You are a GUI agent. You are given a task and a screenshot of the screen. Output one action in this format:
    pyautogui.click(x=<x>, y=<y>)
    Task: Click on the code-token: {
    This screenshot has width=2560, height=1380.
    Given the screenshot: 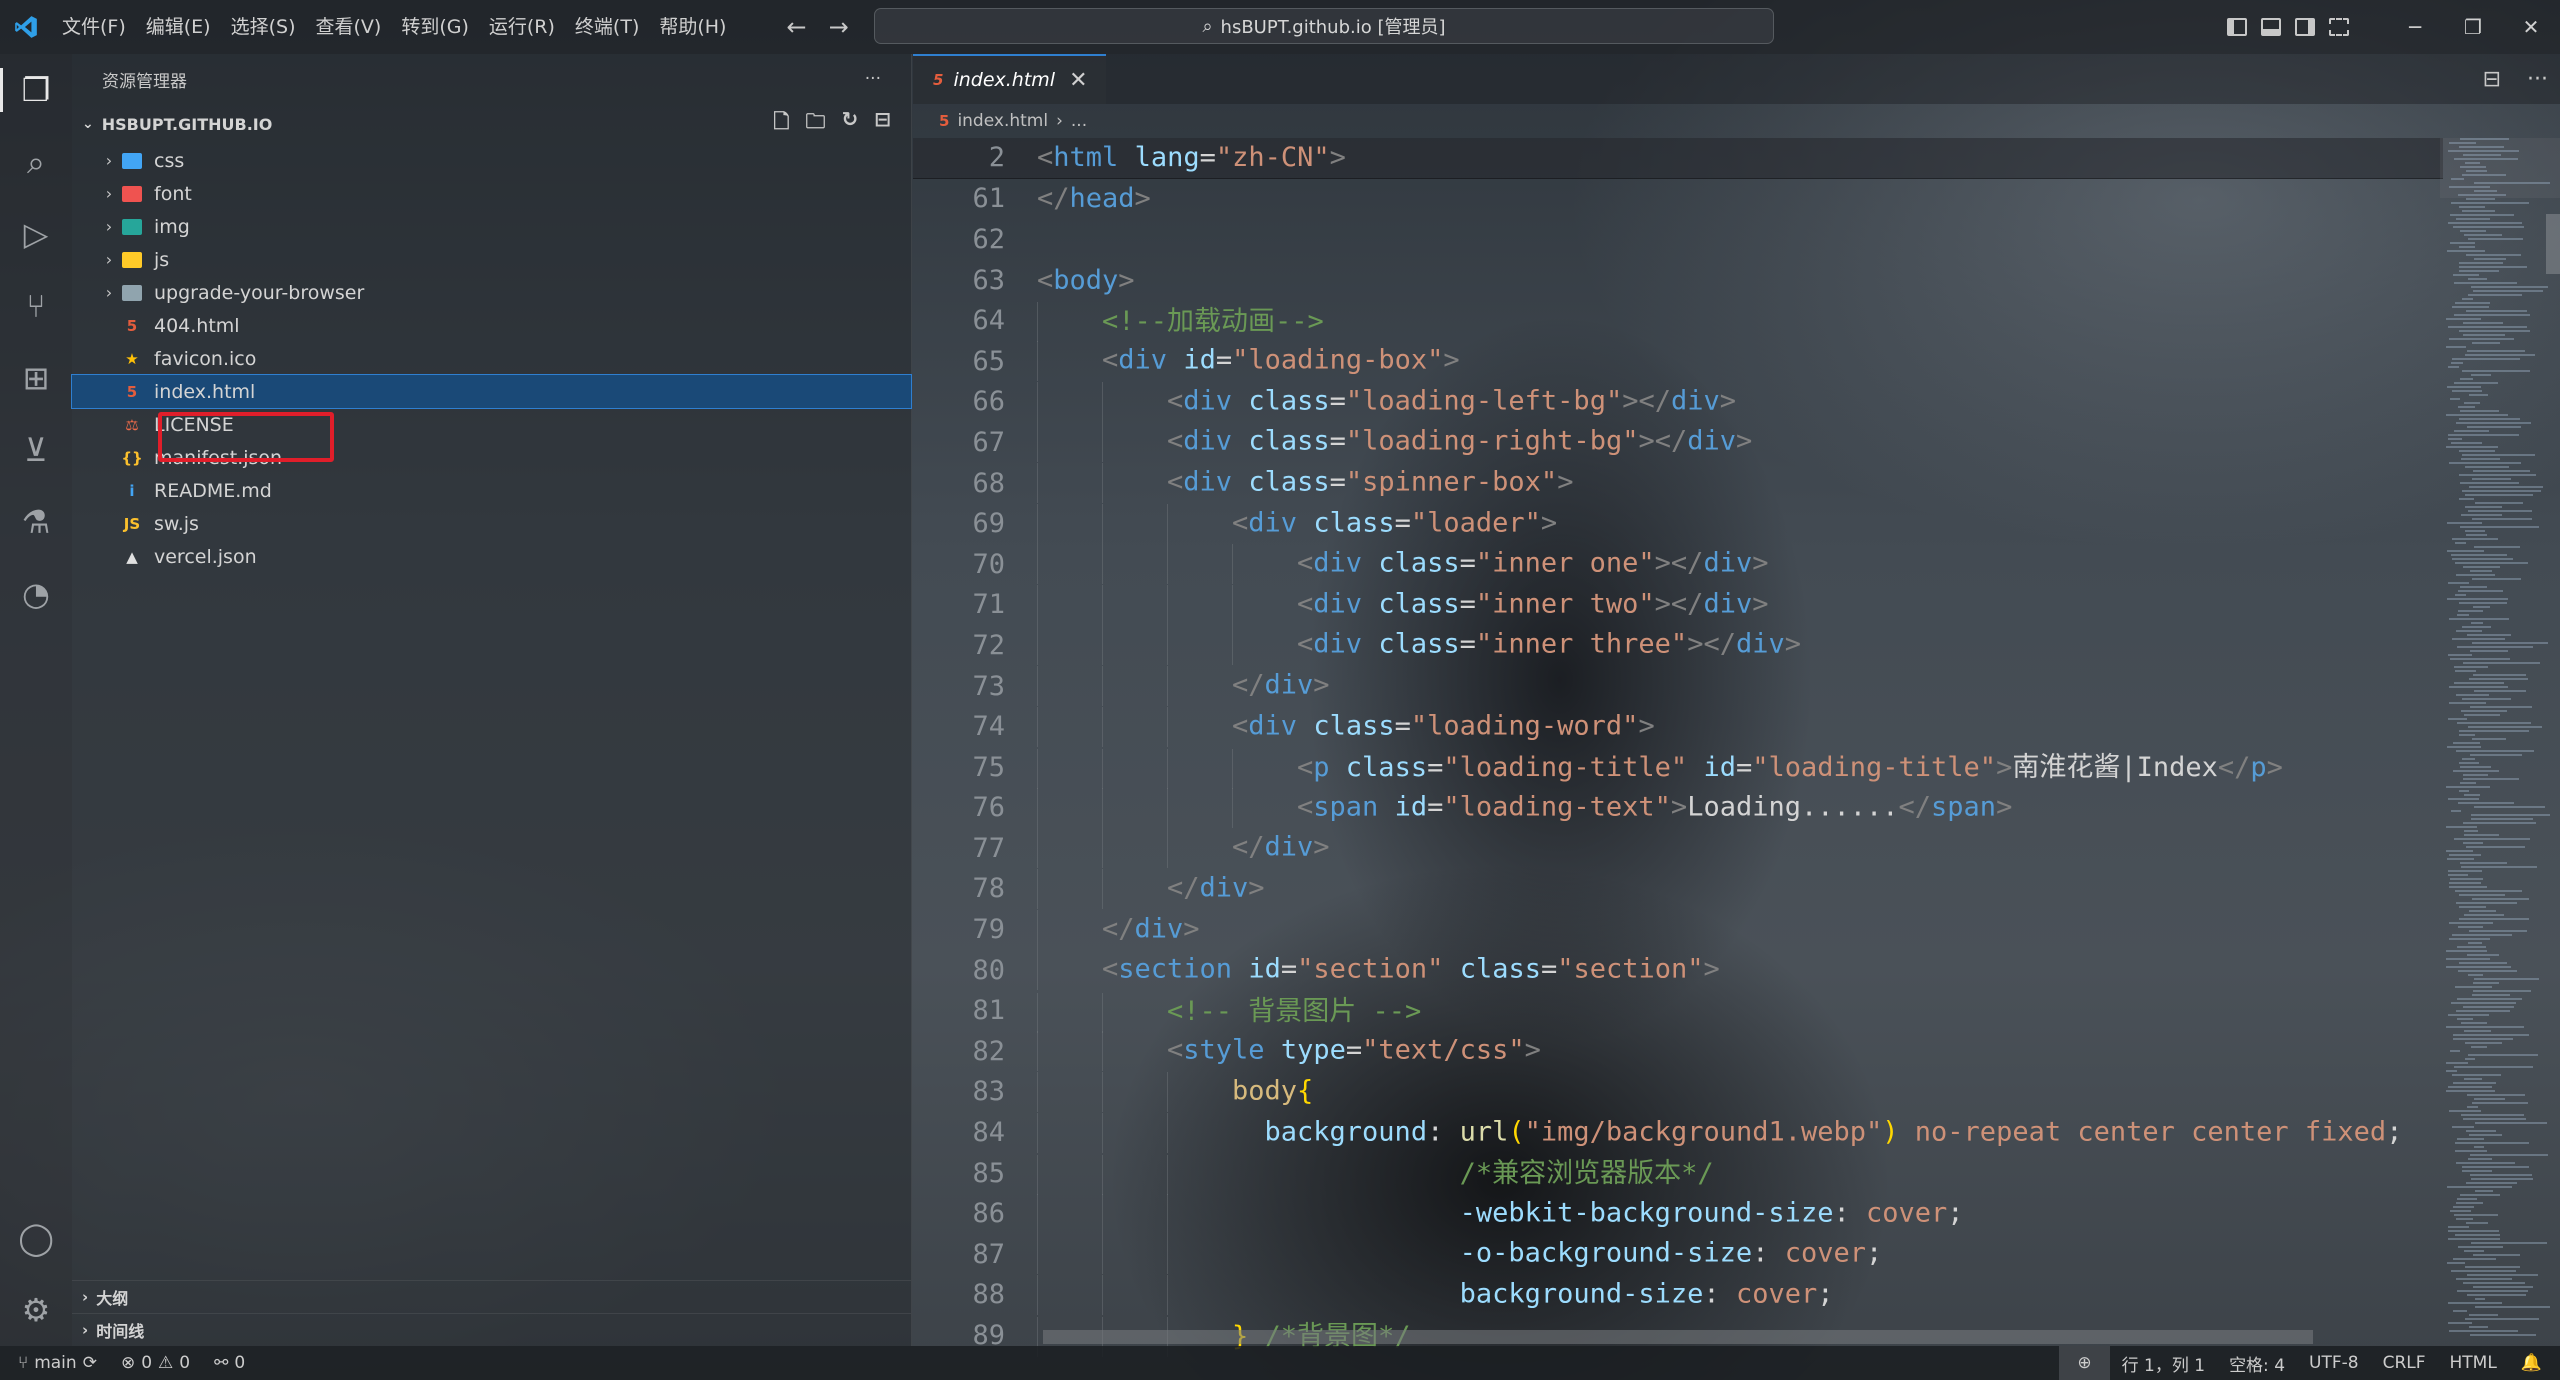 What is the action you would take?
    pyautogui.click(x=1305, y=1091)
    